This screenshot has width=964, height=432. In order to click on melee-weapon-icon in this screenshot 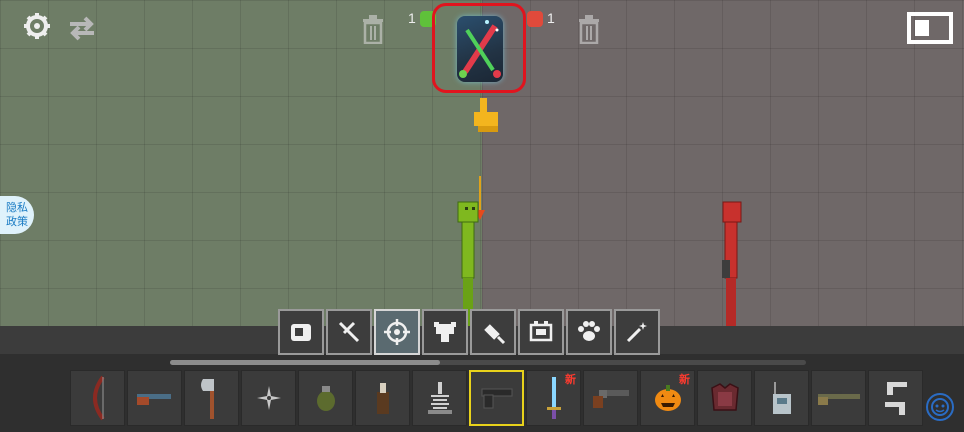, I will do `click(349, 332)`.